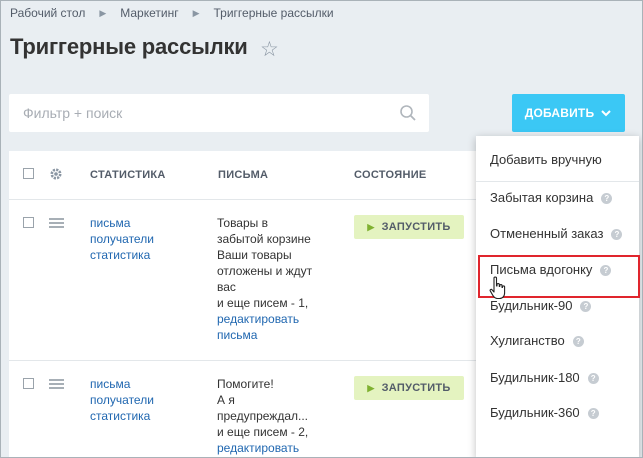 The width and height of the screenshot is (643, 458). Describe the element at coordinates (242, 223) in the screenshot. I see `letters-line: Товары в` at that location.